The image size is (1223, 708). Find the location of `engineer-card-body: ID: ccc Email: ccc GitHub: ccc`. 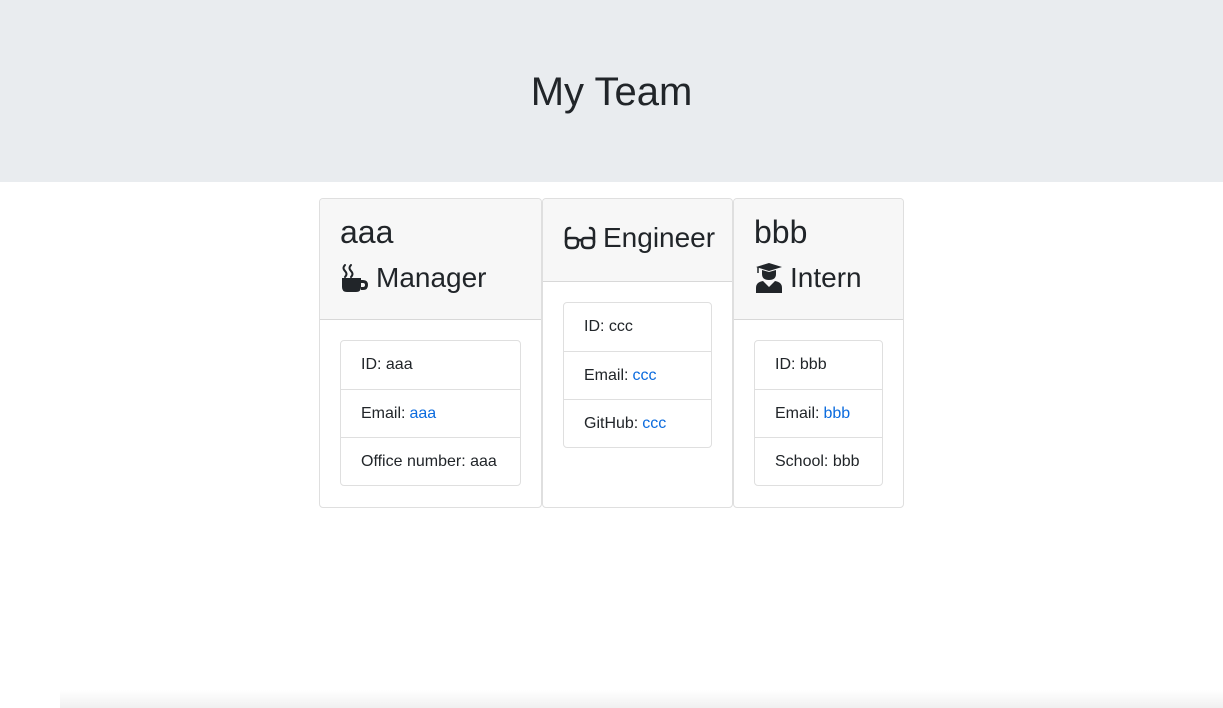

engineer-card-body: ID: ccc Email: ccc GitHub: ccc is located at coordinates (637, 375).